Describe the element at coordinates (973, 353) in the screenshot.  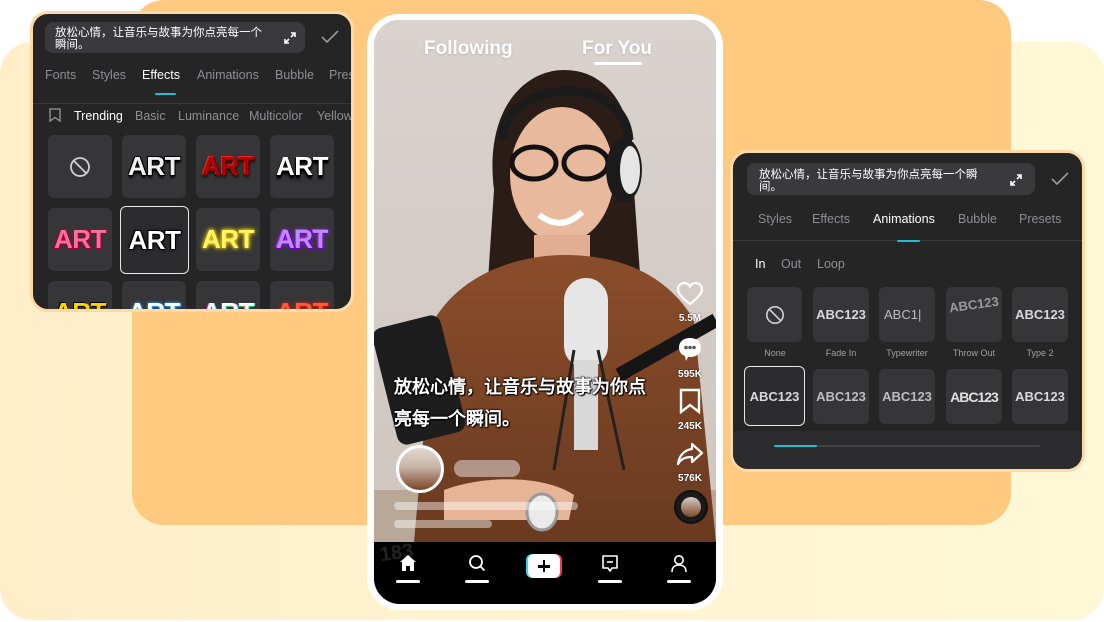
I see `animation-label-throw-out: Throw Out` at that location.